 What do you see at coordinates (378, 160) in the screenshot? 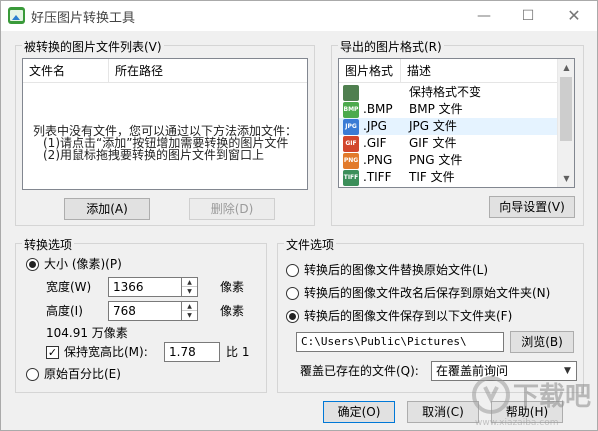
I see `format-name: .PNG` at bounding box center [378, 160].